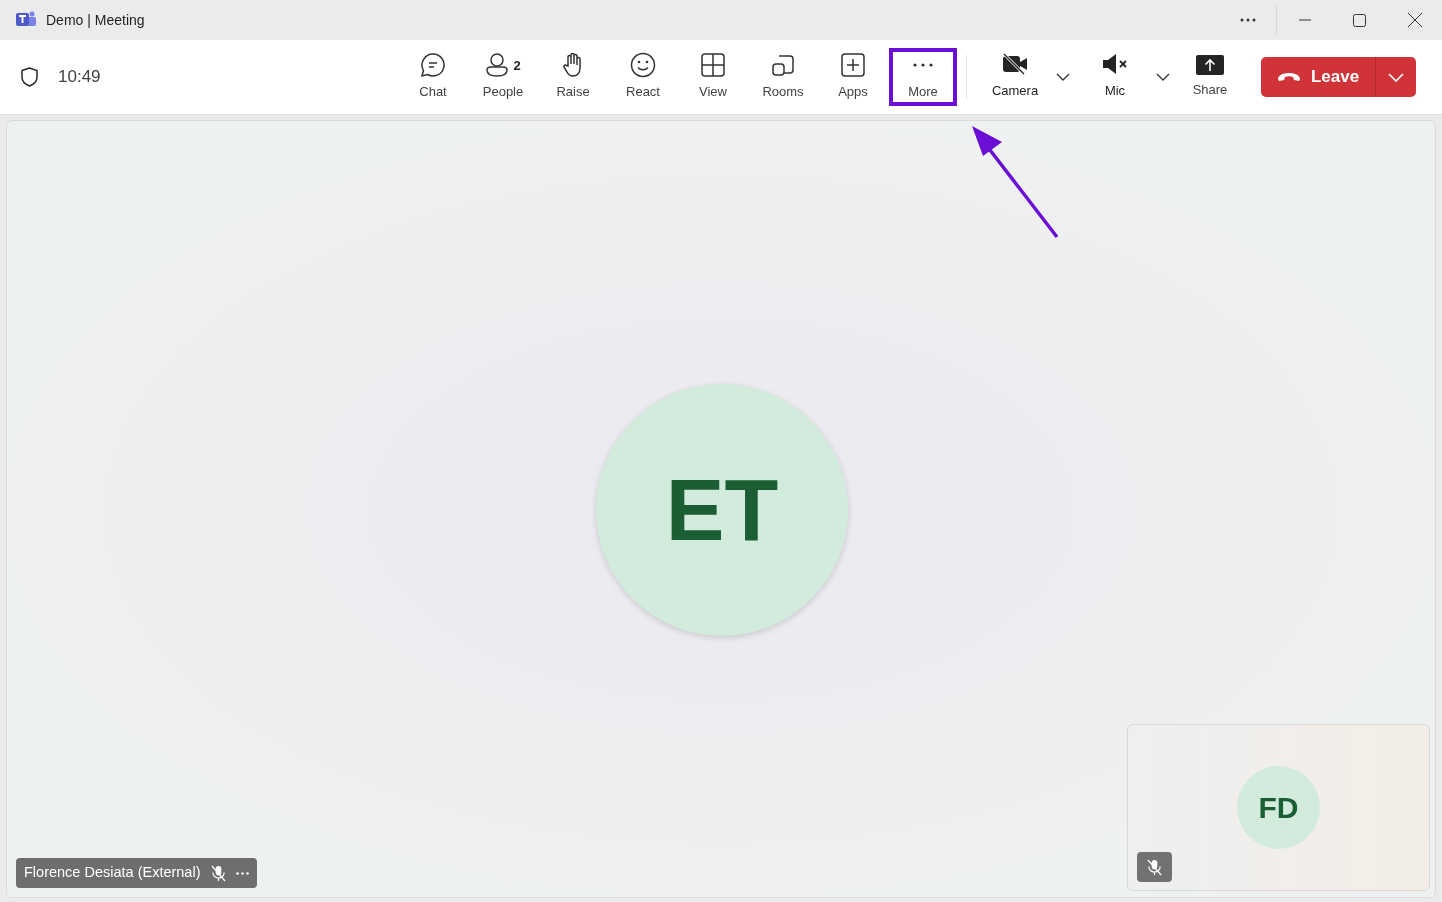 Image resolution: width=1442 pixels, height=902 pixels. I want to click on app-logo-icon, so click(26, 20).